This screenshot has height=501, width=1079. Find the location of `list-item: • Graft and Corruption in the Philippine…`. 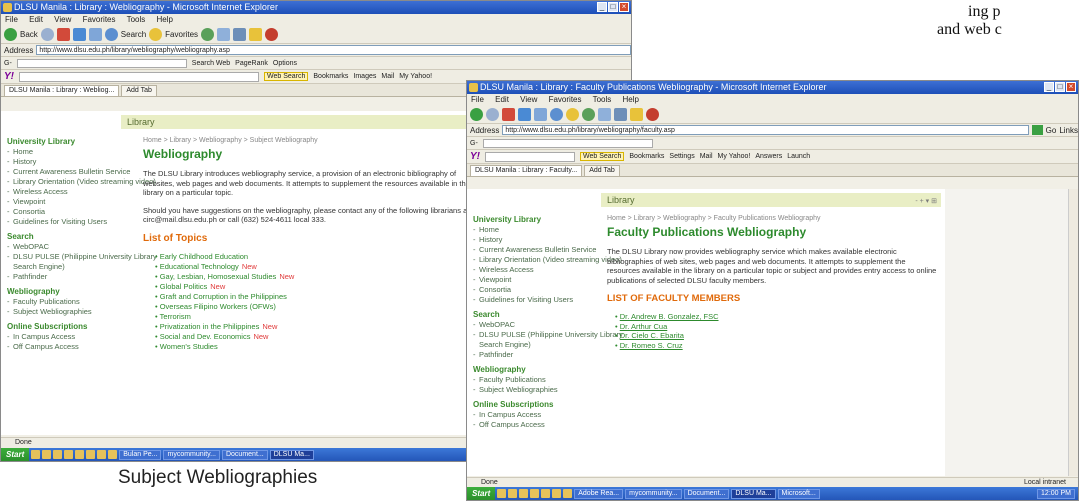

list-item: • Graft and Corruption in the Philippine… is located at coordinates (308, 297).